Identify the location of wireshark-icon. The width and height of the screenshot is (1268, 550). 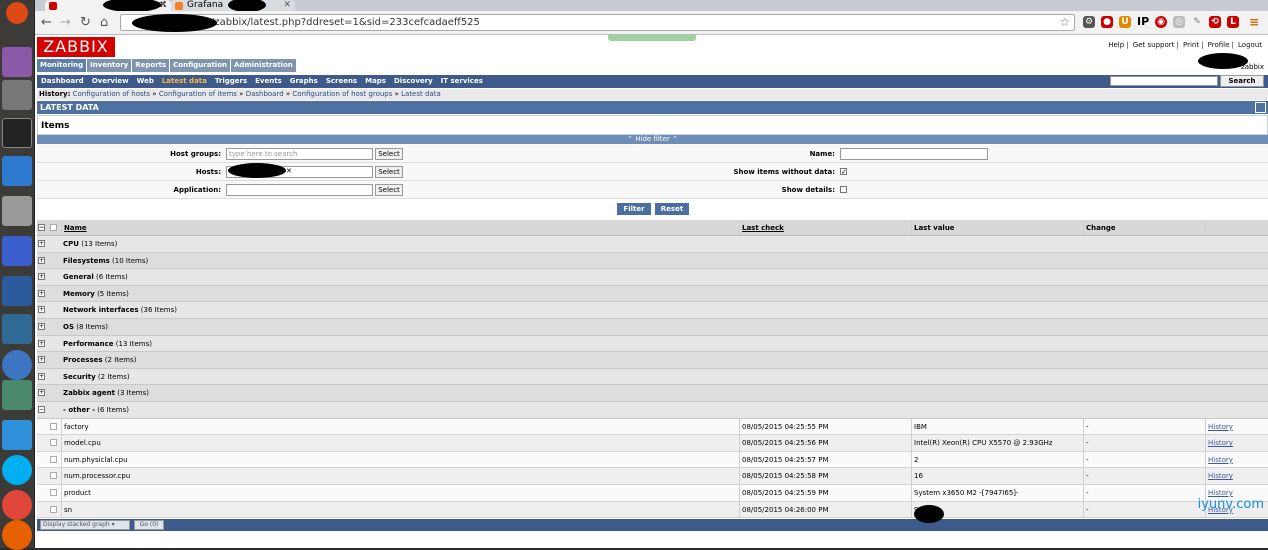
(17, 291).